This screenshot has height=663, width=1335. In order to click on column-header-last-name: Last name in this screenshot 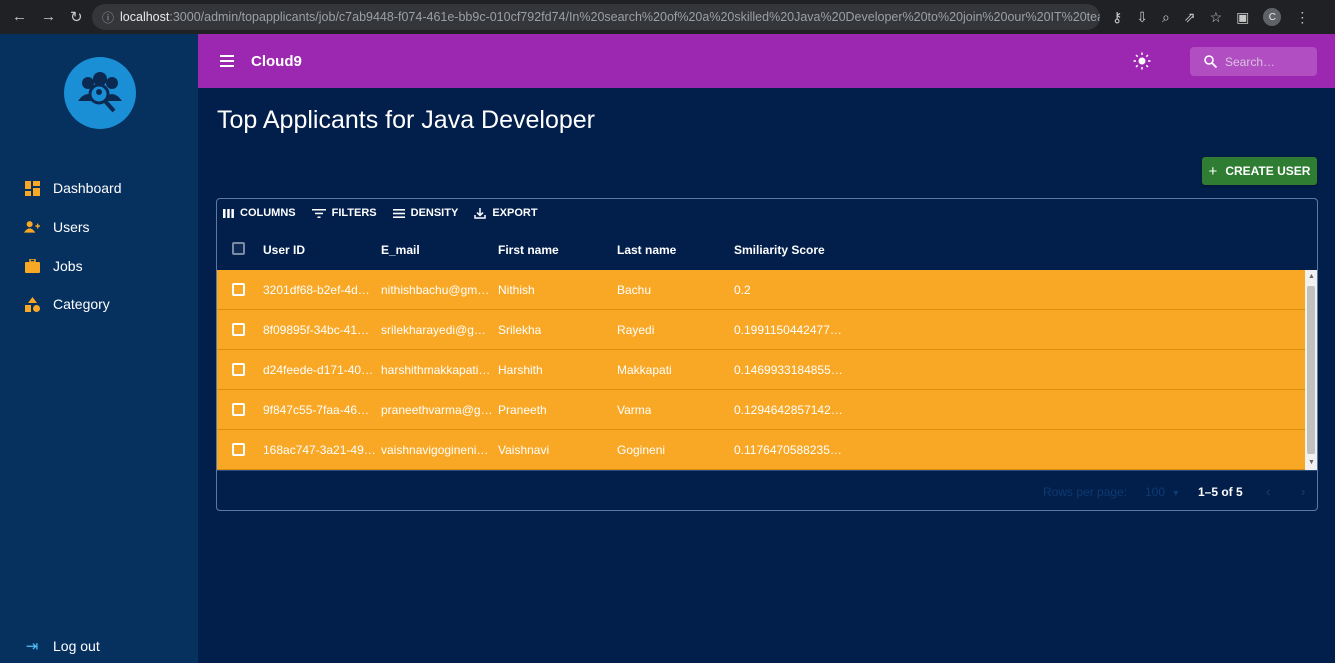, I will do `click(646, 250)`.